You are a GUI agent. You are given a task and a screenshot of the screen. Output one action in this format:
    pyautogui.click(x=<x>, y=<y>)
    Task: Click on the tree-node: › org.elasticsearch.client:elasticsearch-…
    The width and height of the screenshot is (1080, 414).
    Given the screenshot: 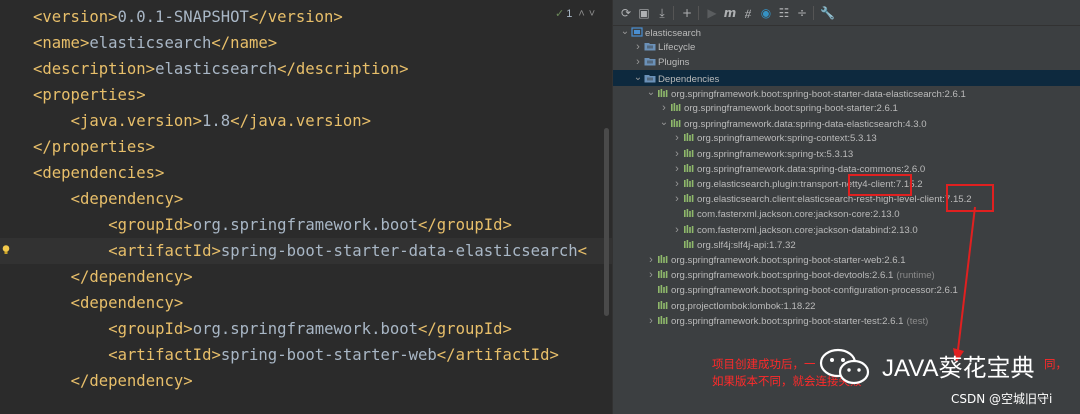 What is the action you would take?
    pyautogui.click(x=821, y=199)
    